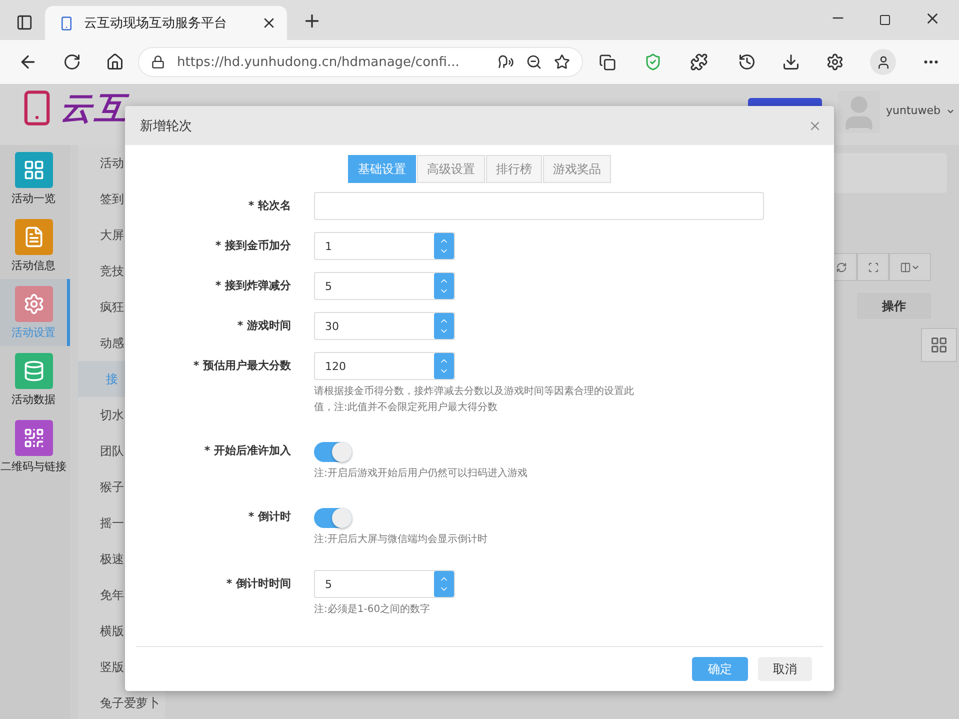  What do you see at coordinates (894, 306) in the screenshot?
I see `column-header: 操作` at bounding box center [894, 306].